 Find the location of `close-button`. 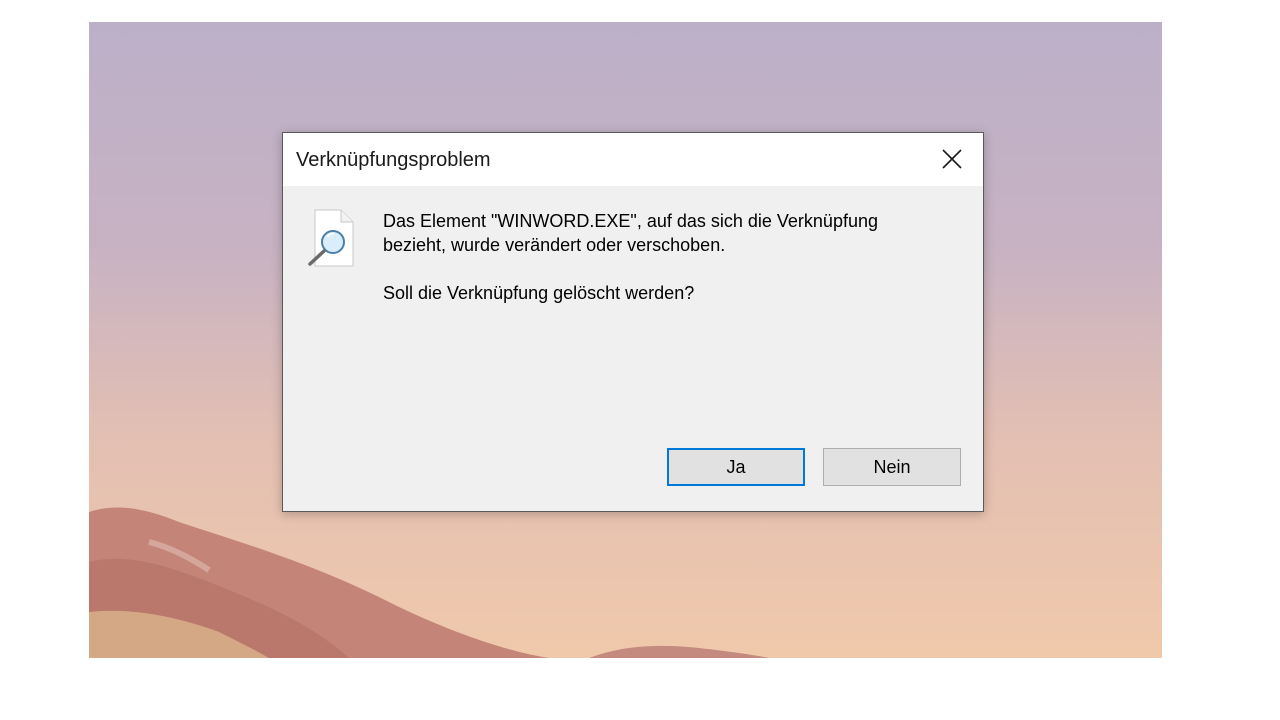

close-button is located at coordinates (952, 159).